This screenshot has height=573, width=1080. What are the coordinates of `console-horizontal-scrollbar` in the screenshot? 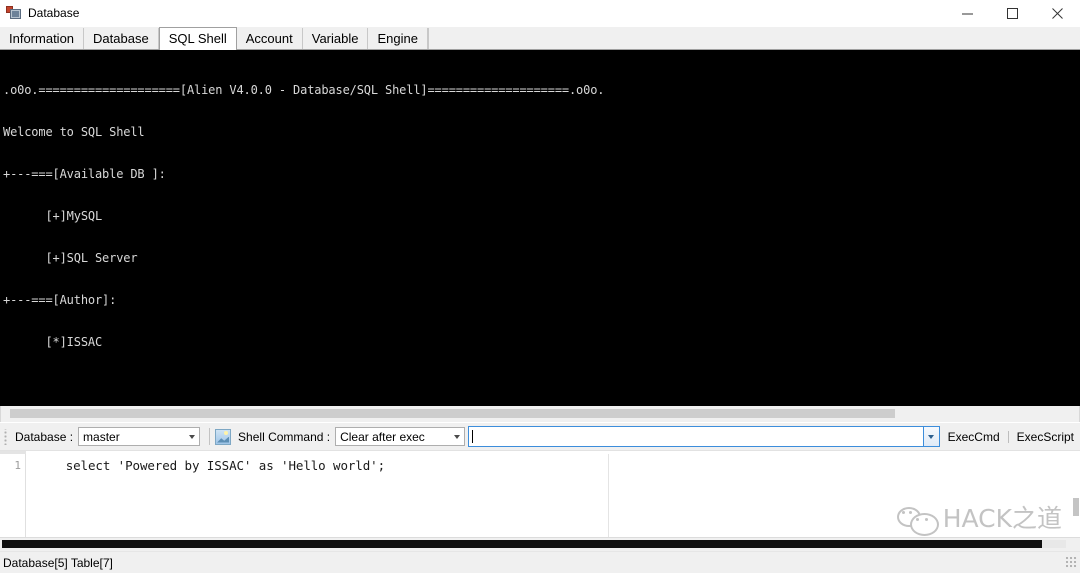 It's located at (540, 414).